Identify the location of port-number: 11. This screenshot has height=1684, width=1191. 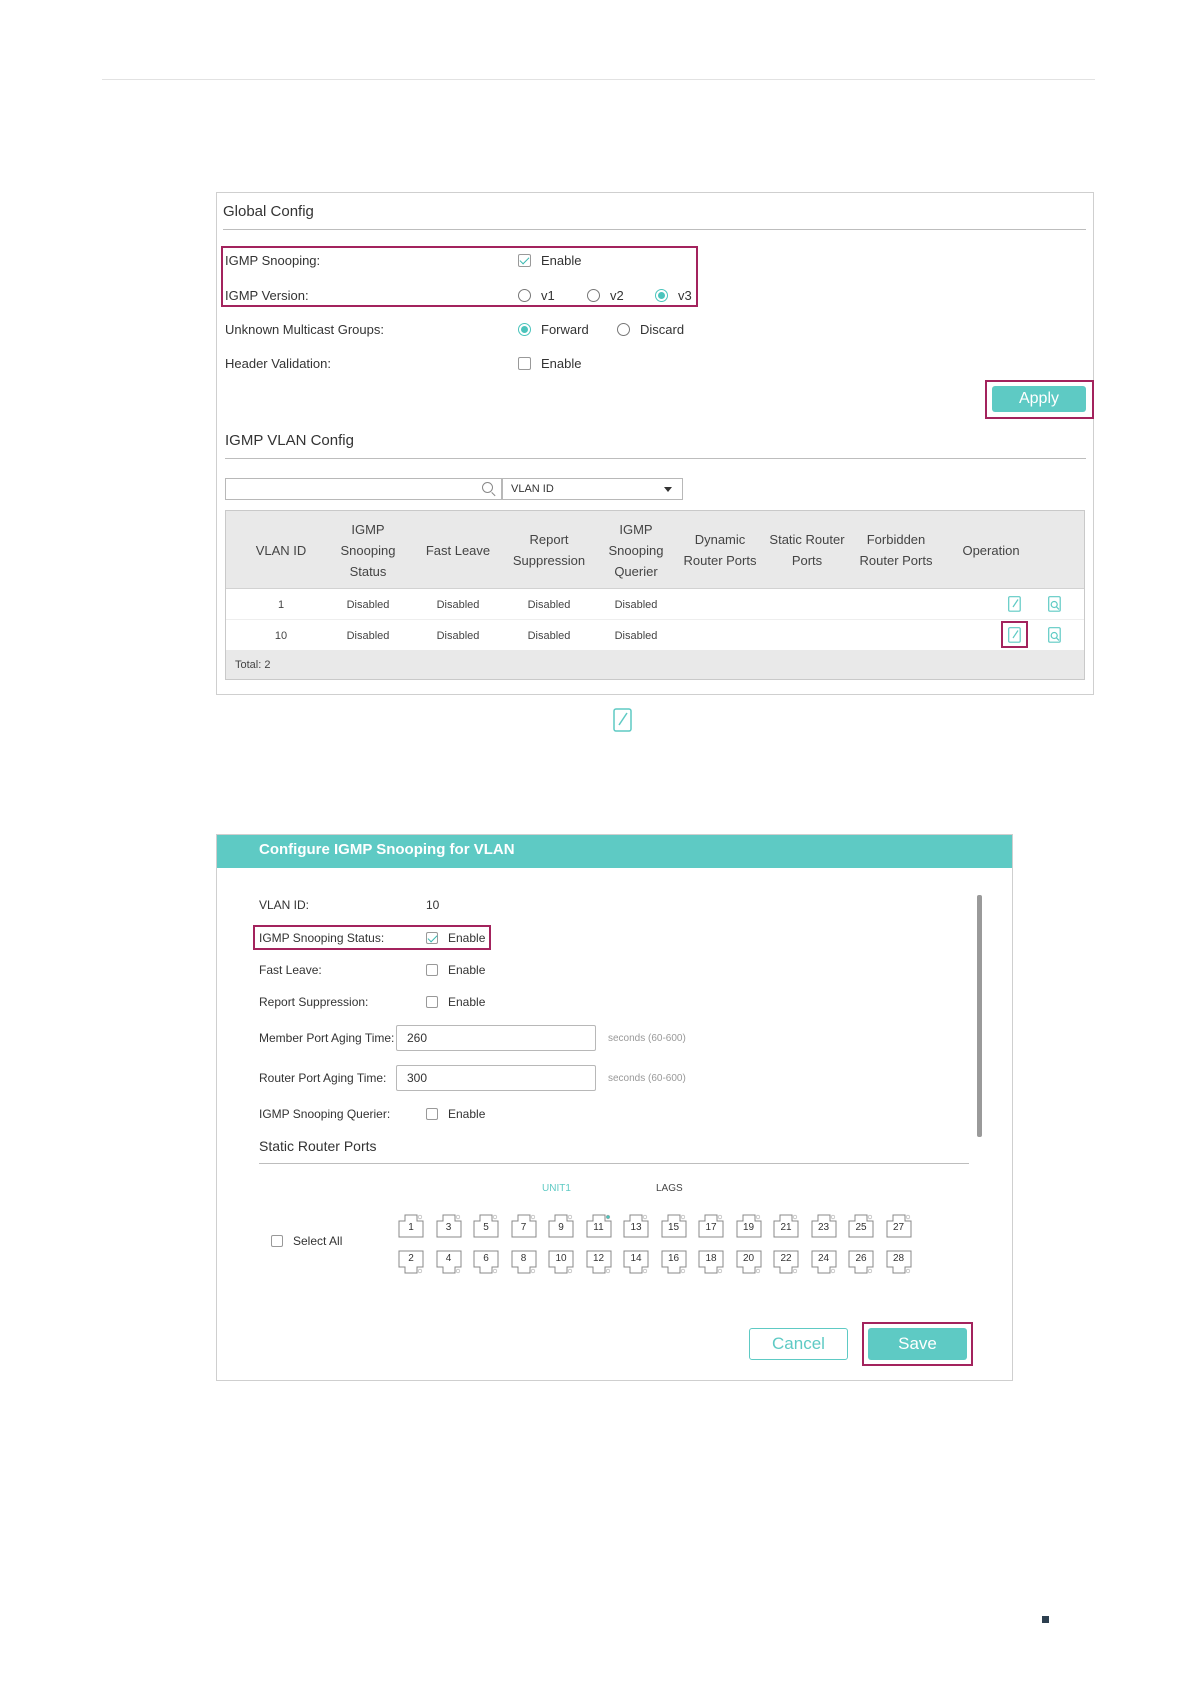
(598, 1227).